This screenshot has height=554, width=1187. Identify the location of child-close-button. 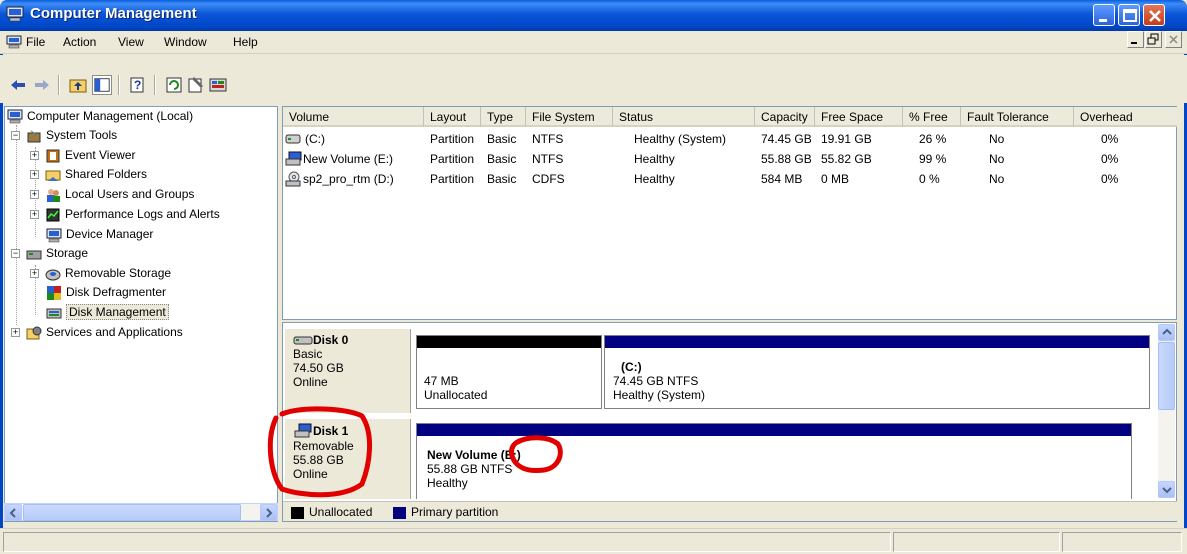
(1173, 39).